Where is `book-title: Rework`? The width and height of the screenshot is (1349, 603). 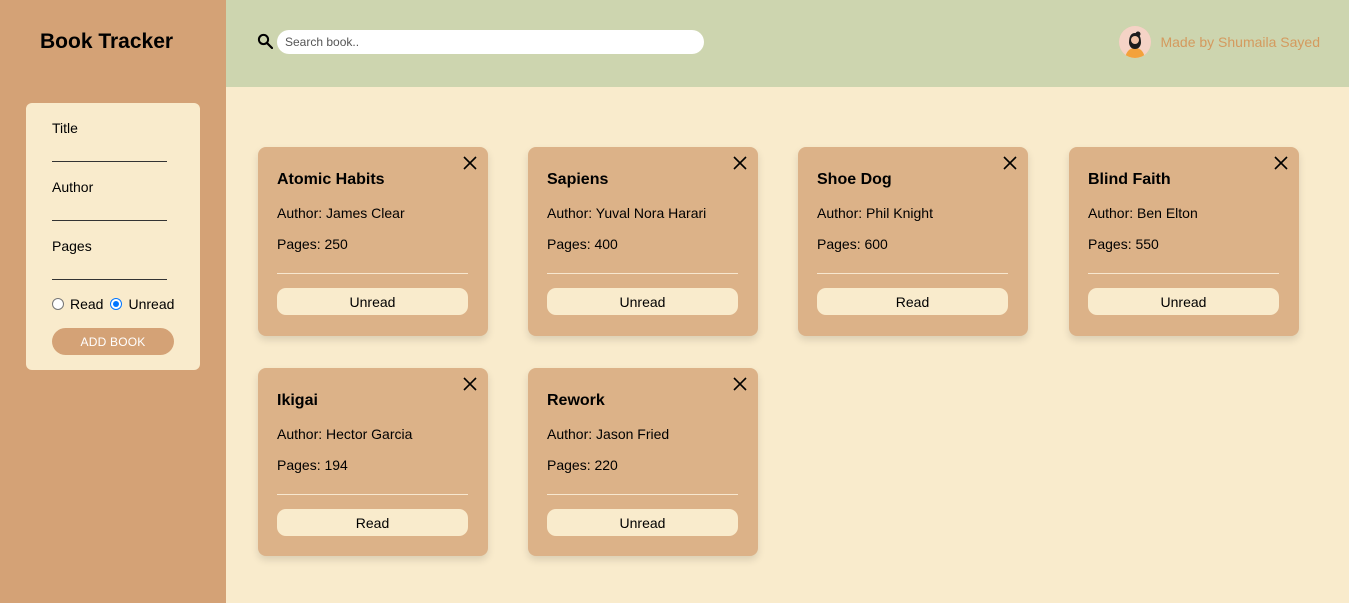 book-title: Rework is located at coordinates (576, 400).